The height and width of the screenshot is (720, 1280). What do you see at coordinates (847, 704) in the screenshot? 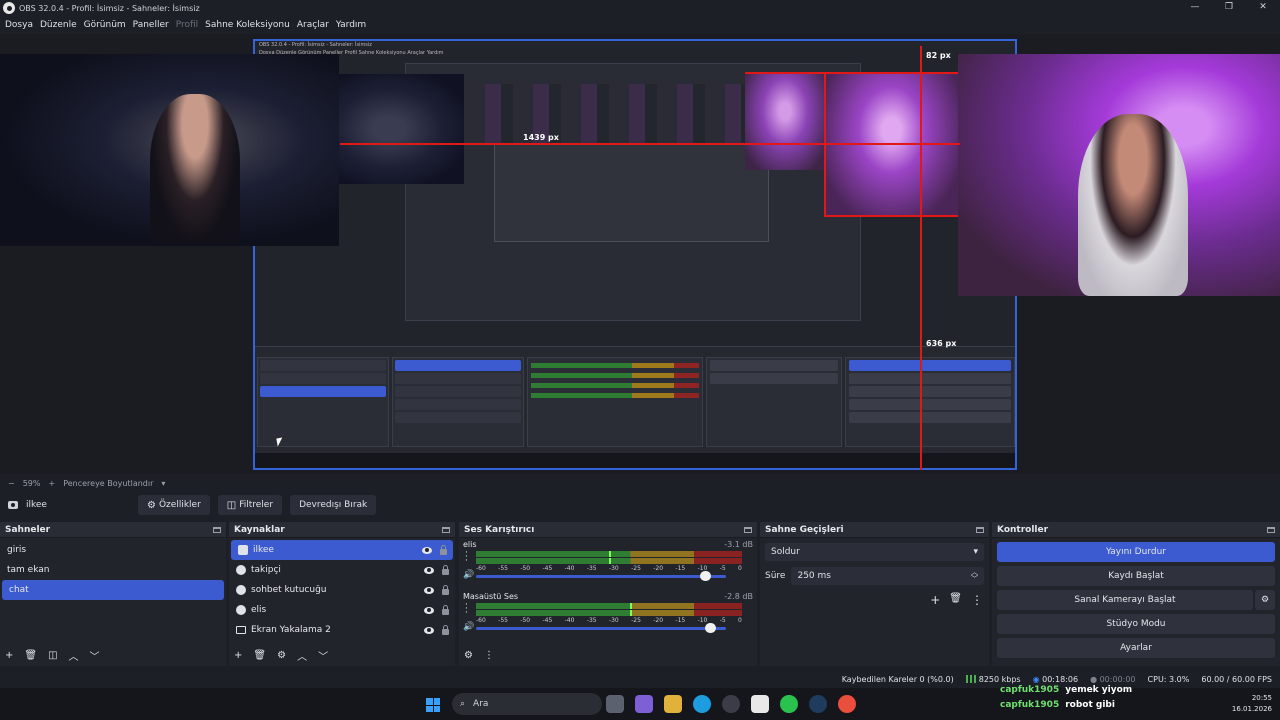
I see `chrome-icon` at bounding box center [847, 704].